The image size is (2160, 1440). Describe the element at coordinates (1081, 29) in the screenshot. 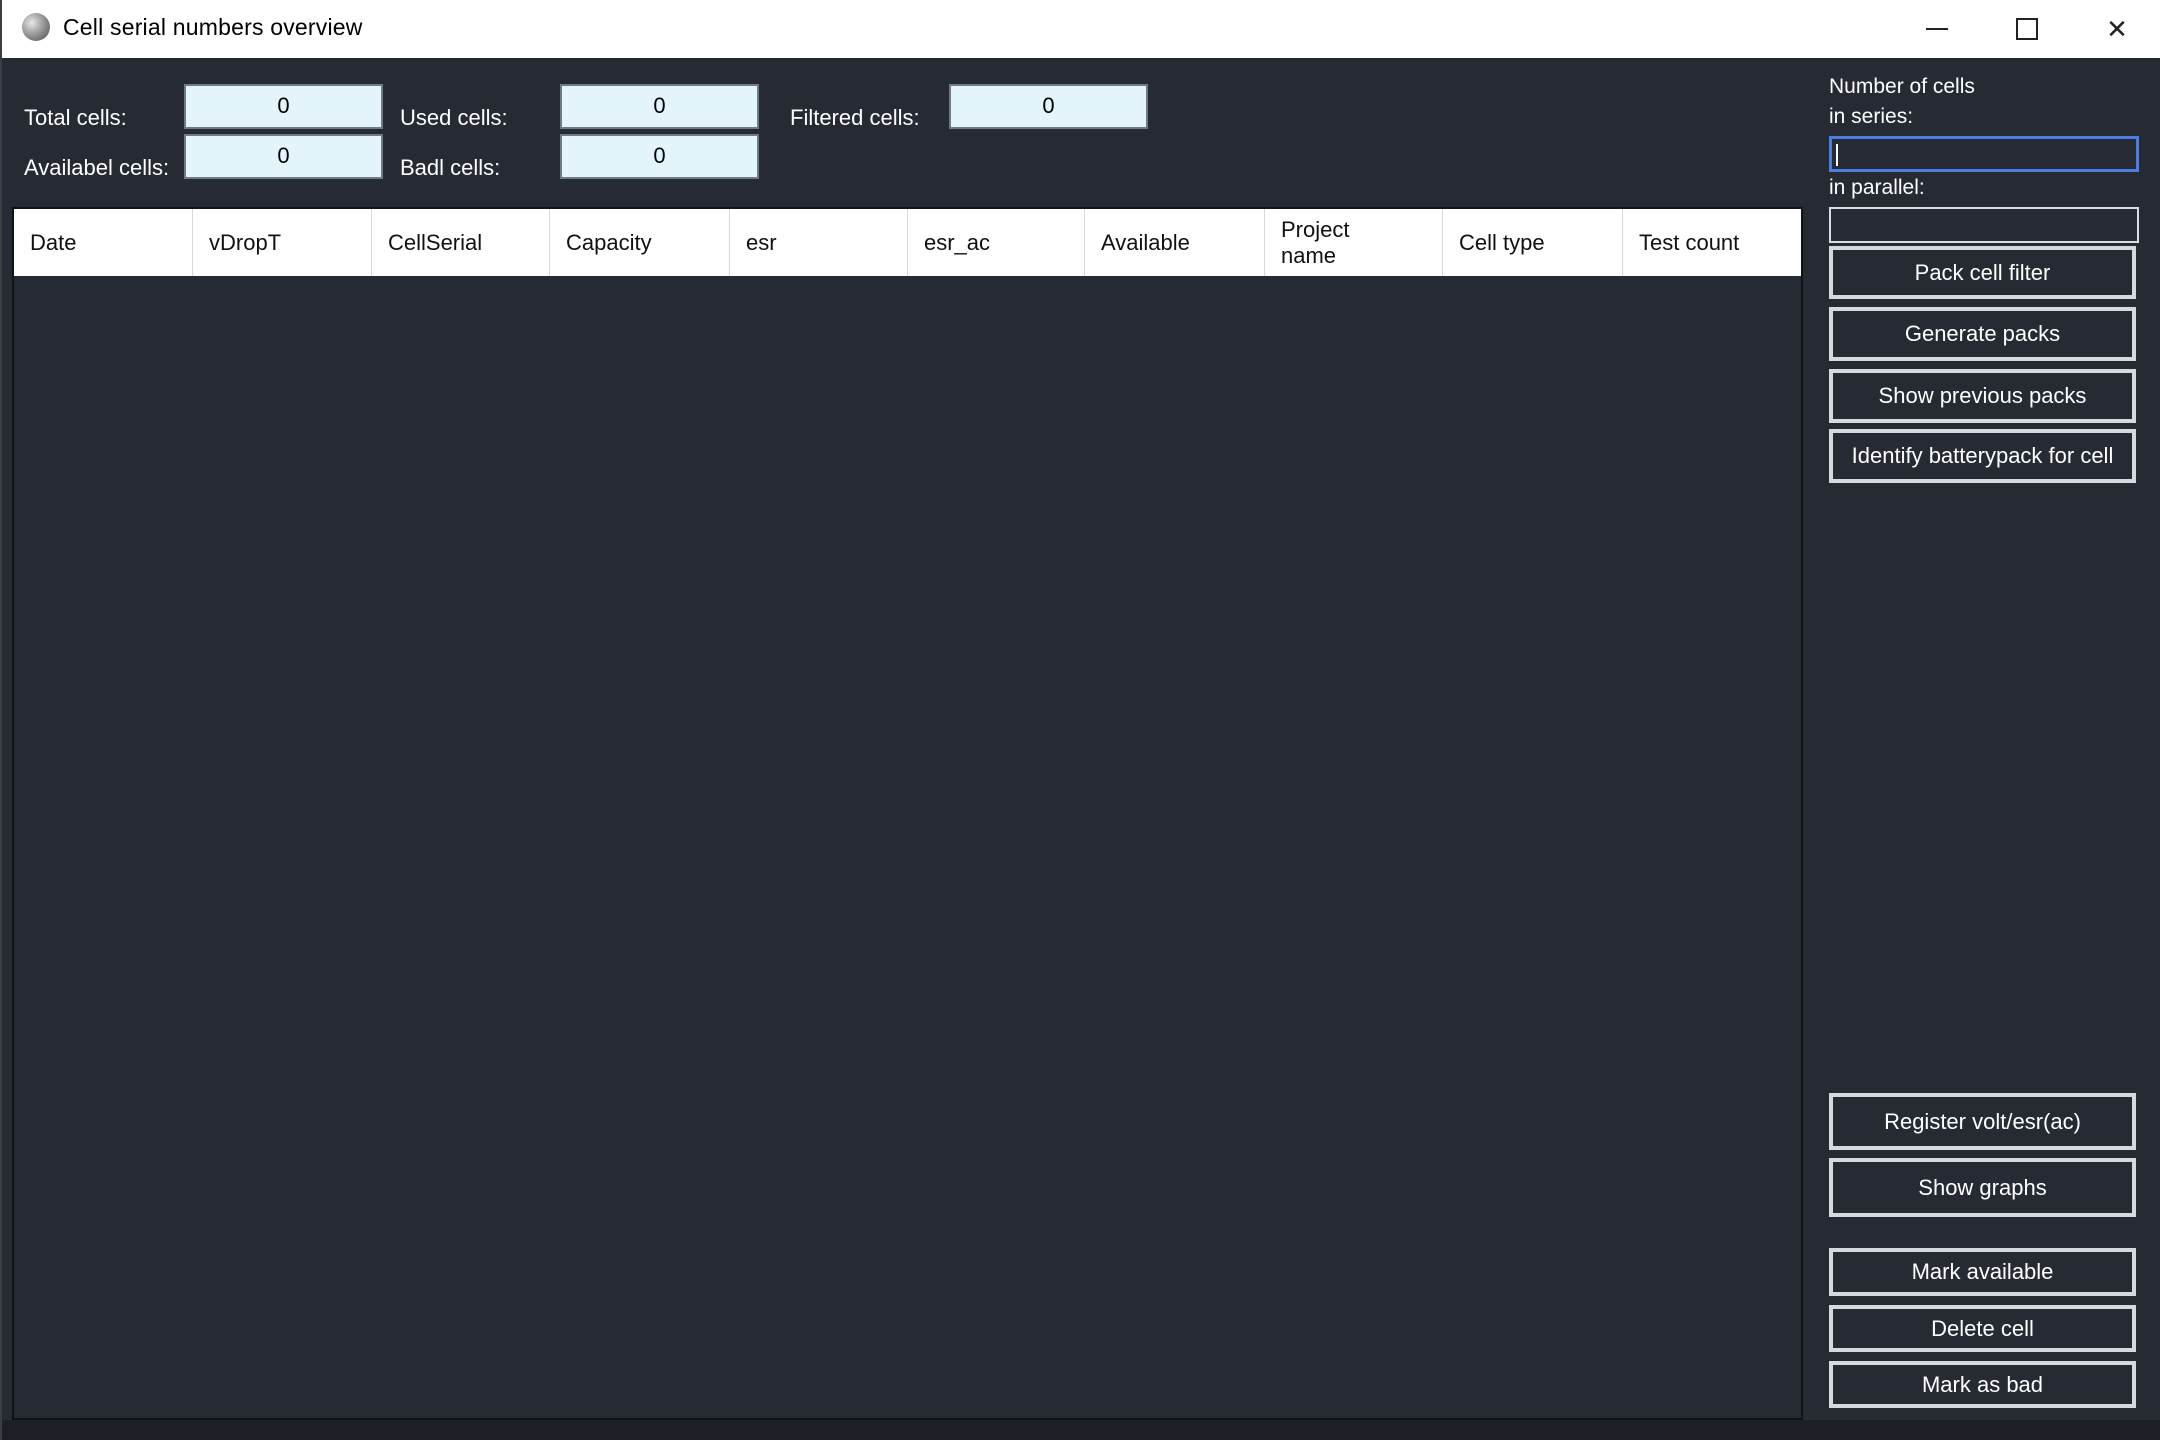

I see `title-bar: Cell serial numbers overview ✕` at that location.